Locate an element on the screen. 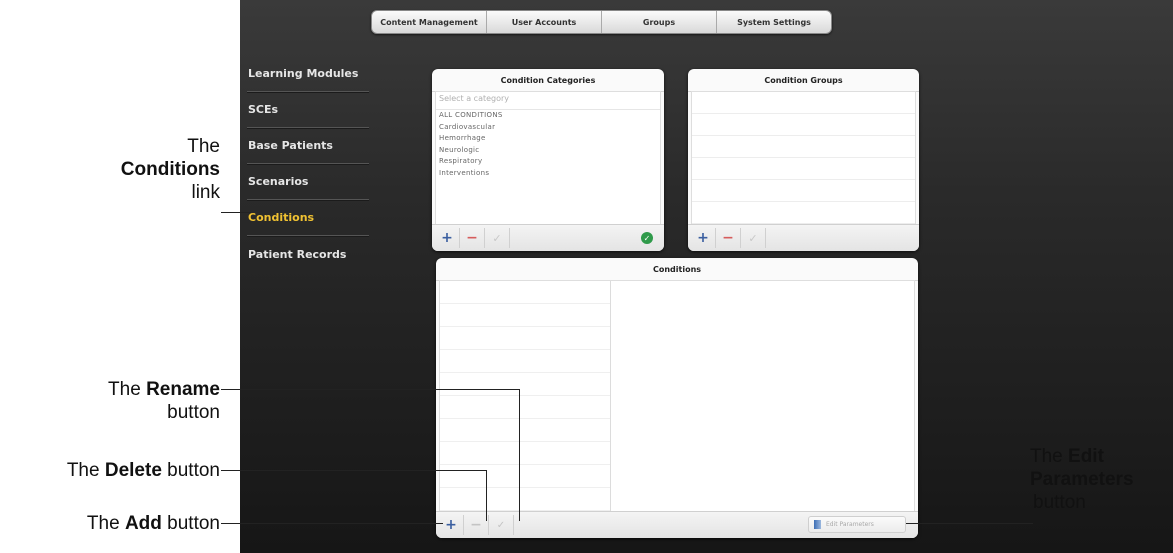 The width and height of the screenshot is (1173, 553). tab-groups: Groups is located at coordinates (659, 22).